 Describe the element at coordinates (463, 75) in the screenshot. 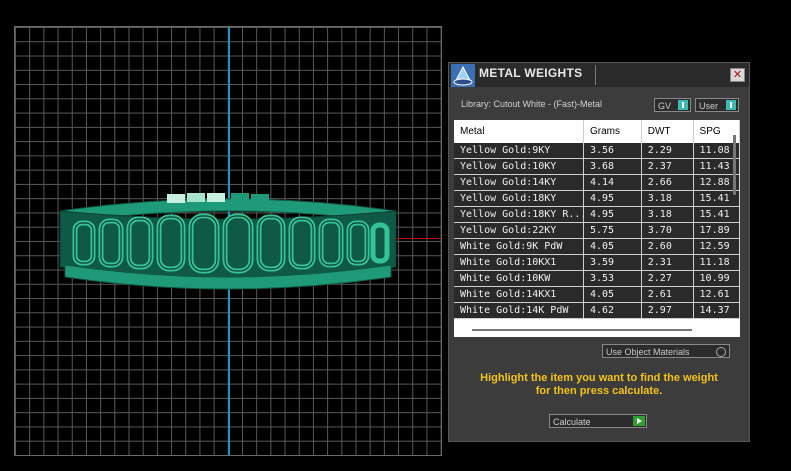

I see `app-logo-icon` at that location.